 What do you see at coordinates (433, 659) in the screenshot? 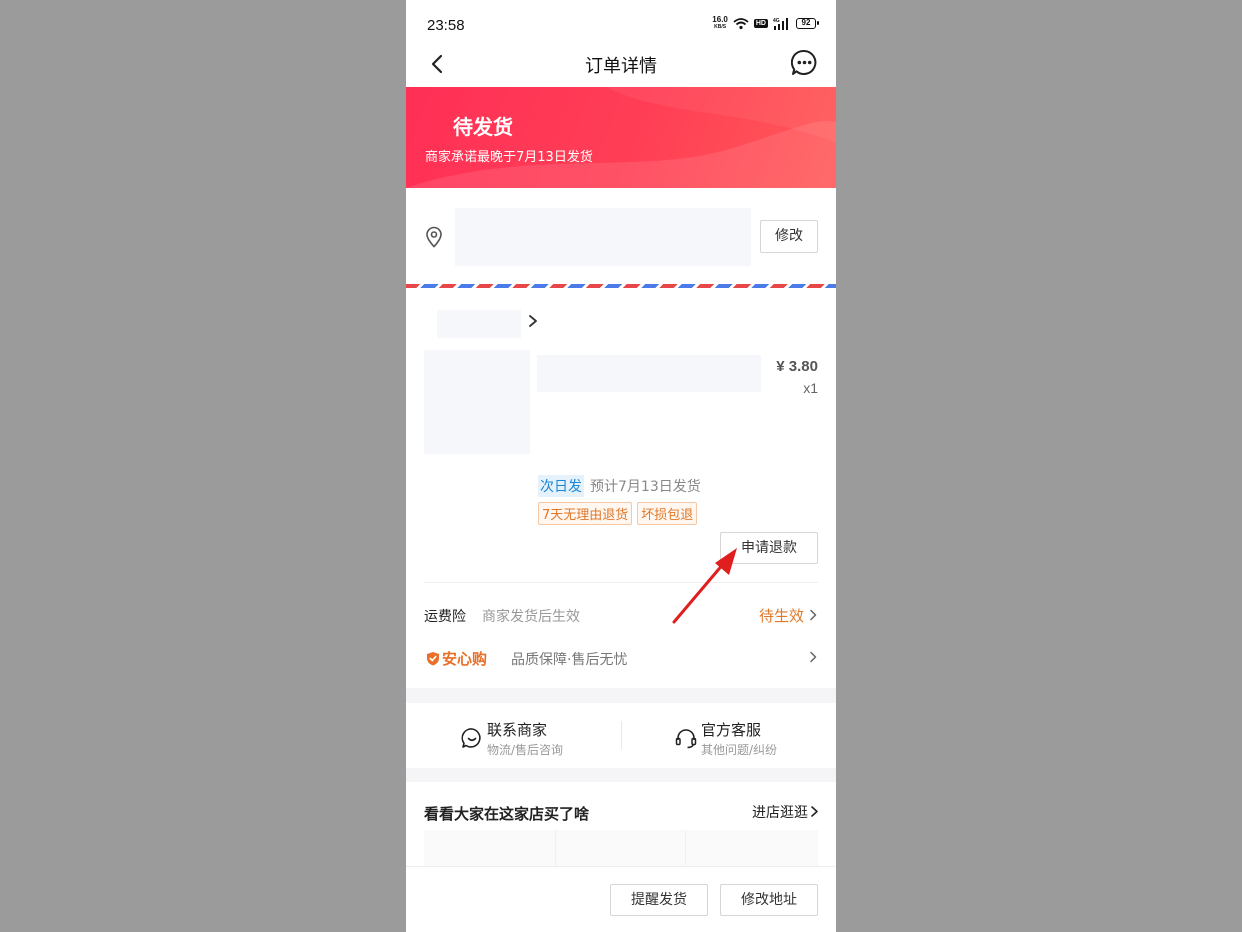
I see `shield-icon` at bounding box center [433, 659].